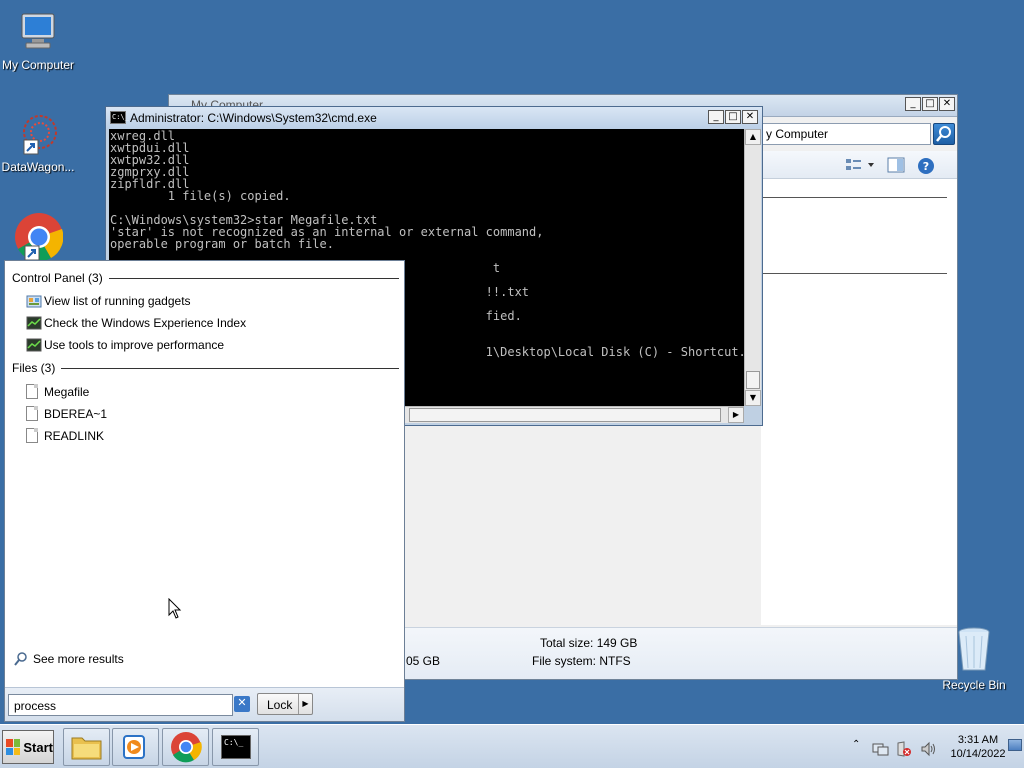 The height and width of the screenshot is (768, 1024). Describe the element at coordinates (929, 749) in the screenshot. I see `volume-icon` at that location.